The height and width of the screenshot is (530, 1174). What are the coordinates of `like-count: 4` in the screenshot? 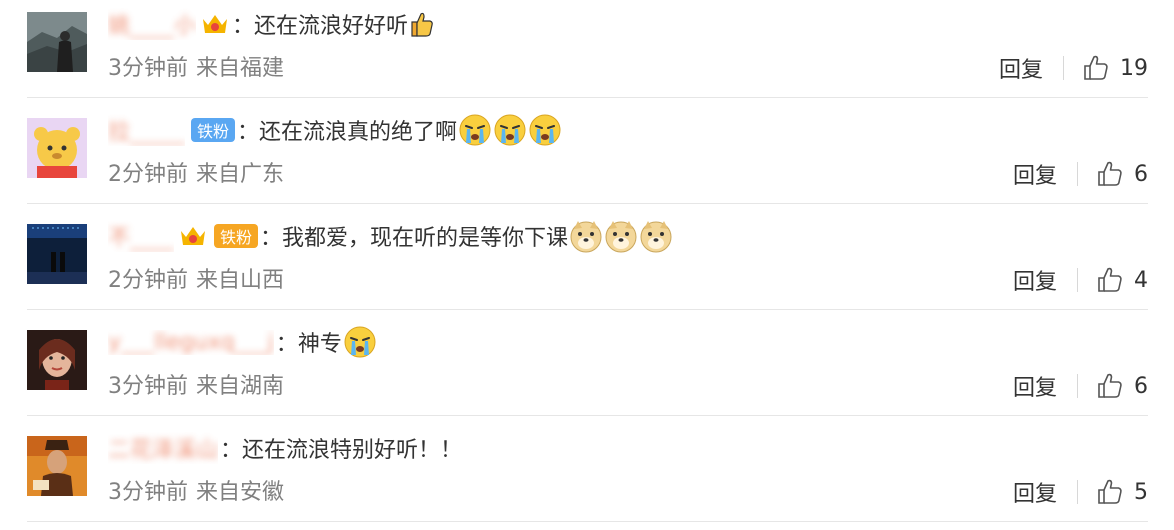 It's located at (1141, 280).